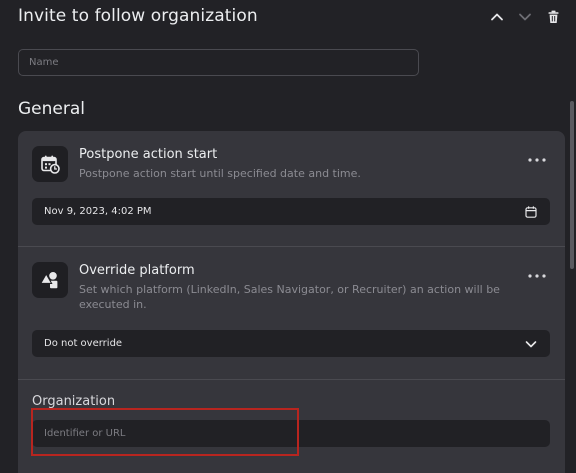 The height and width of the screenshot is (473, 576). What do you see at coordinates (291, 211) in the screenshot?
I see `postpone-datetime-field: Nov 9, 2023, 4:02 PM` at bounding box center [291, 211].